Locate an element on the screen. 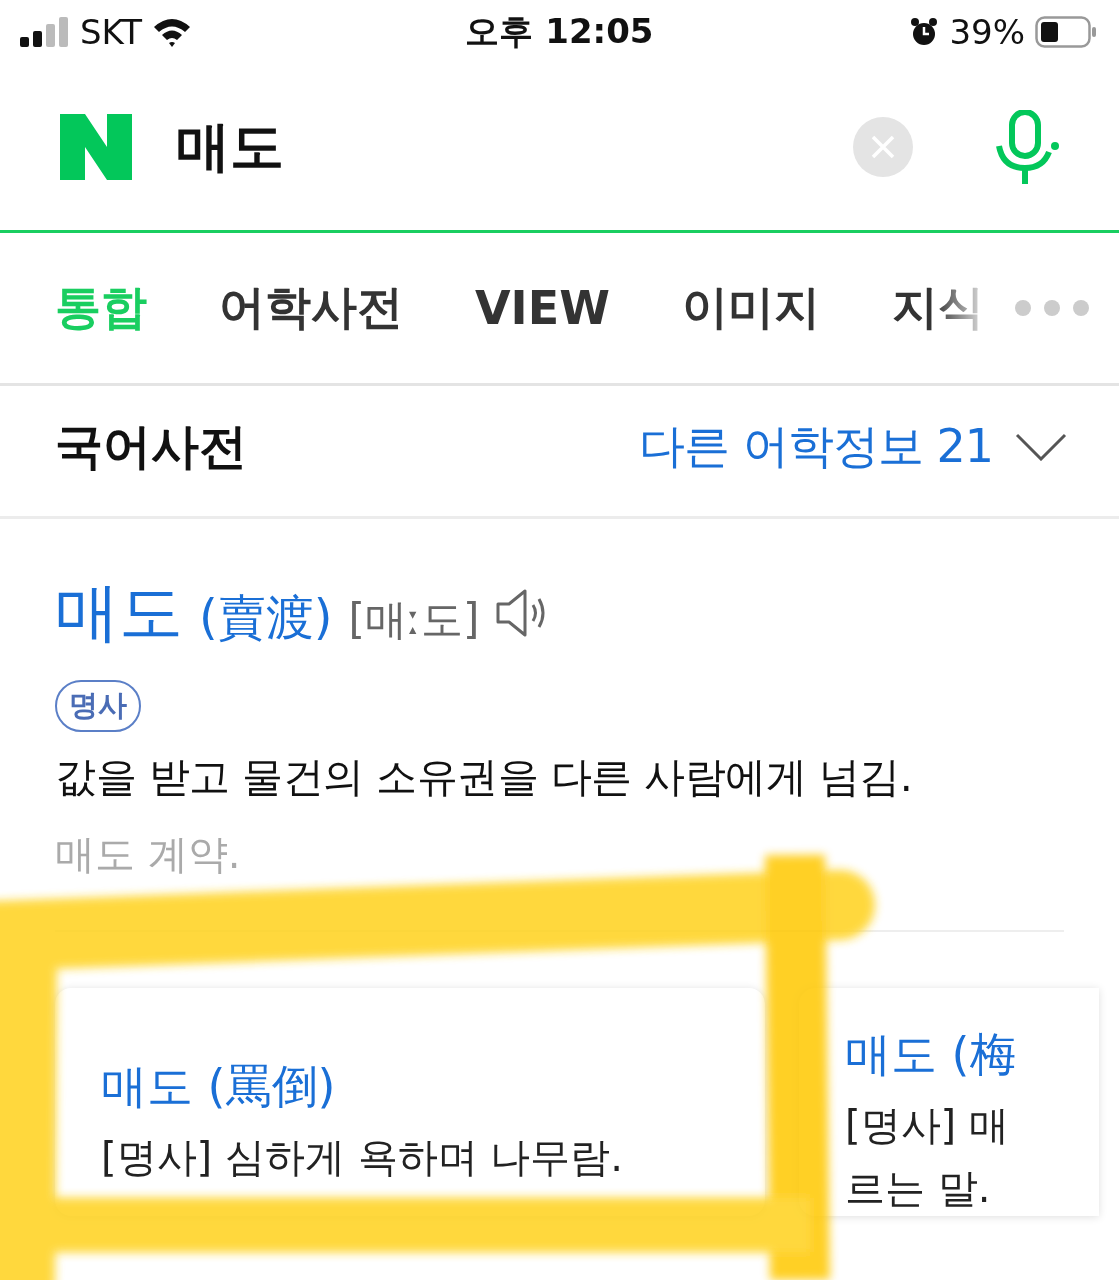 The width and height of the screenshot is (1119, 1280). microphone-icon is located at coordinates (1026, 147).